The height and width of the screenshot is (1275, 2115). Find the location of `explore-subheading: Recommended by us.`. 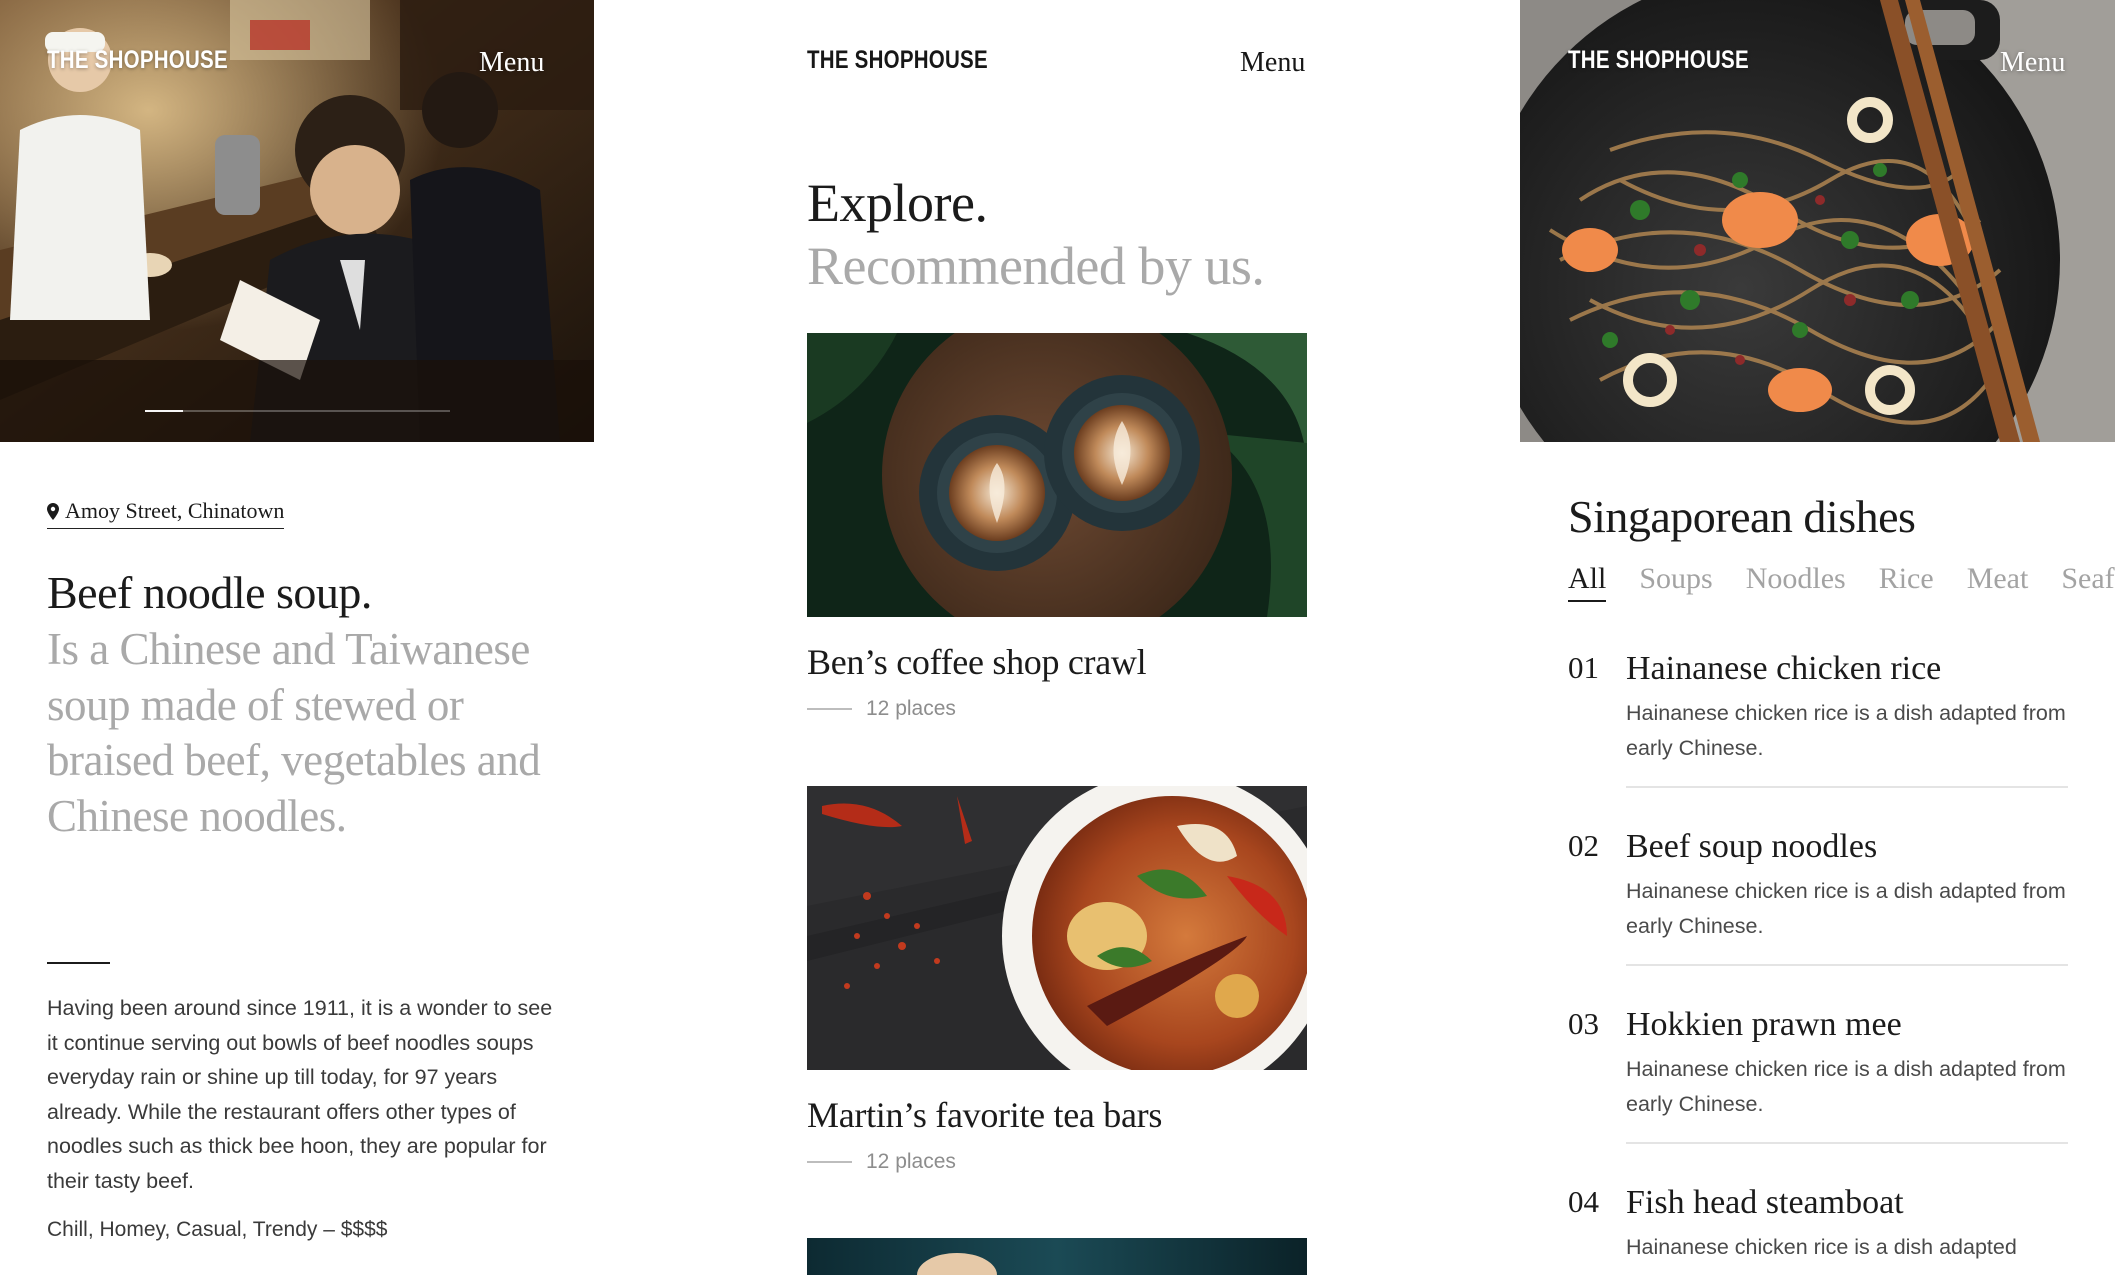

explore-subheading: Recommended by us. is located at coordinates (1036, 266).